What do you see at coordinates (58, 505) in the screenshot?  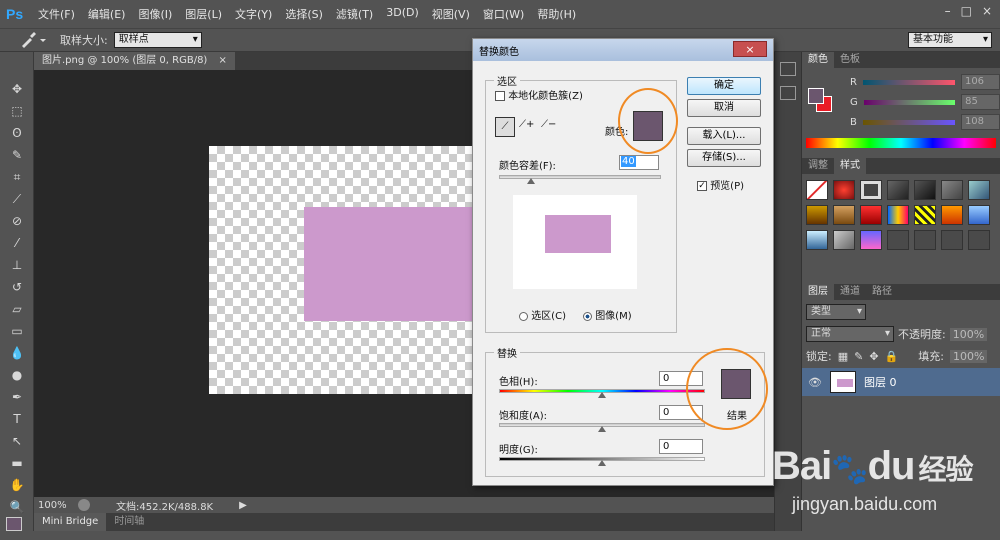 I see `zoom-level: 100%` at bounding box center [58, 505].